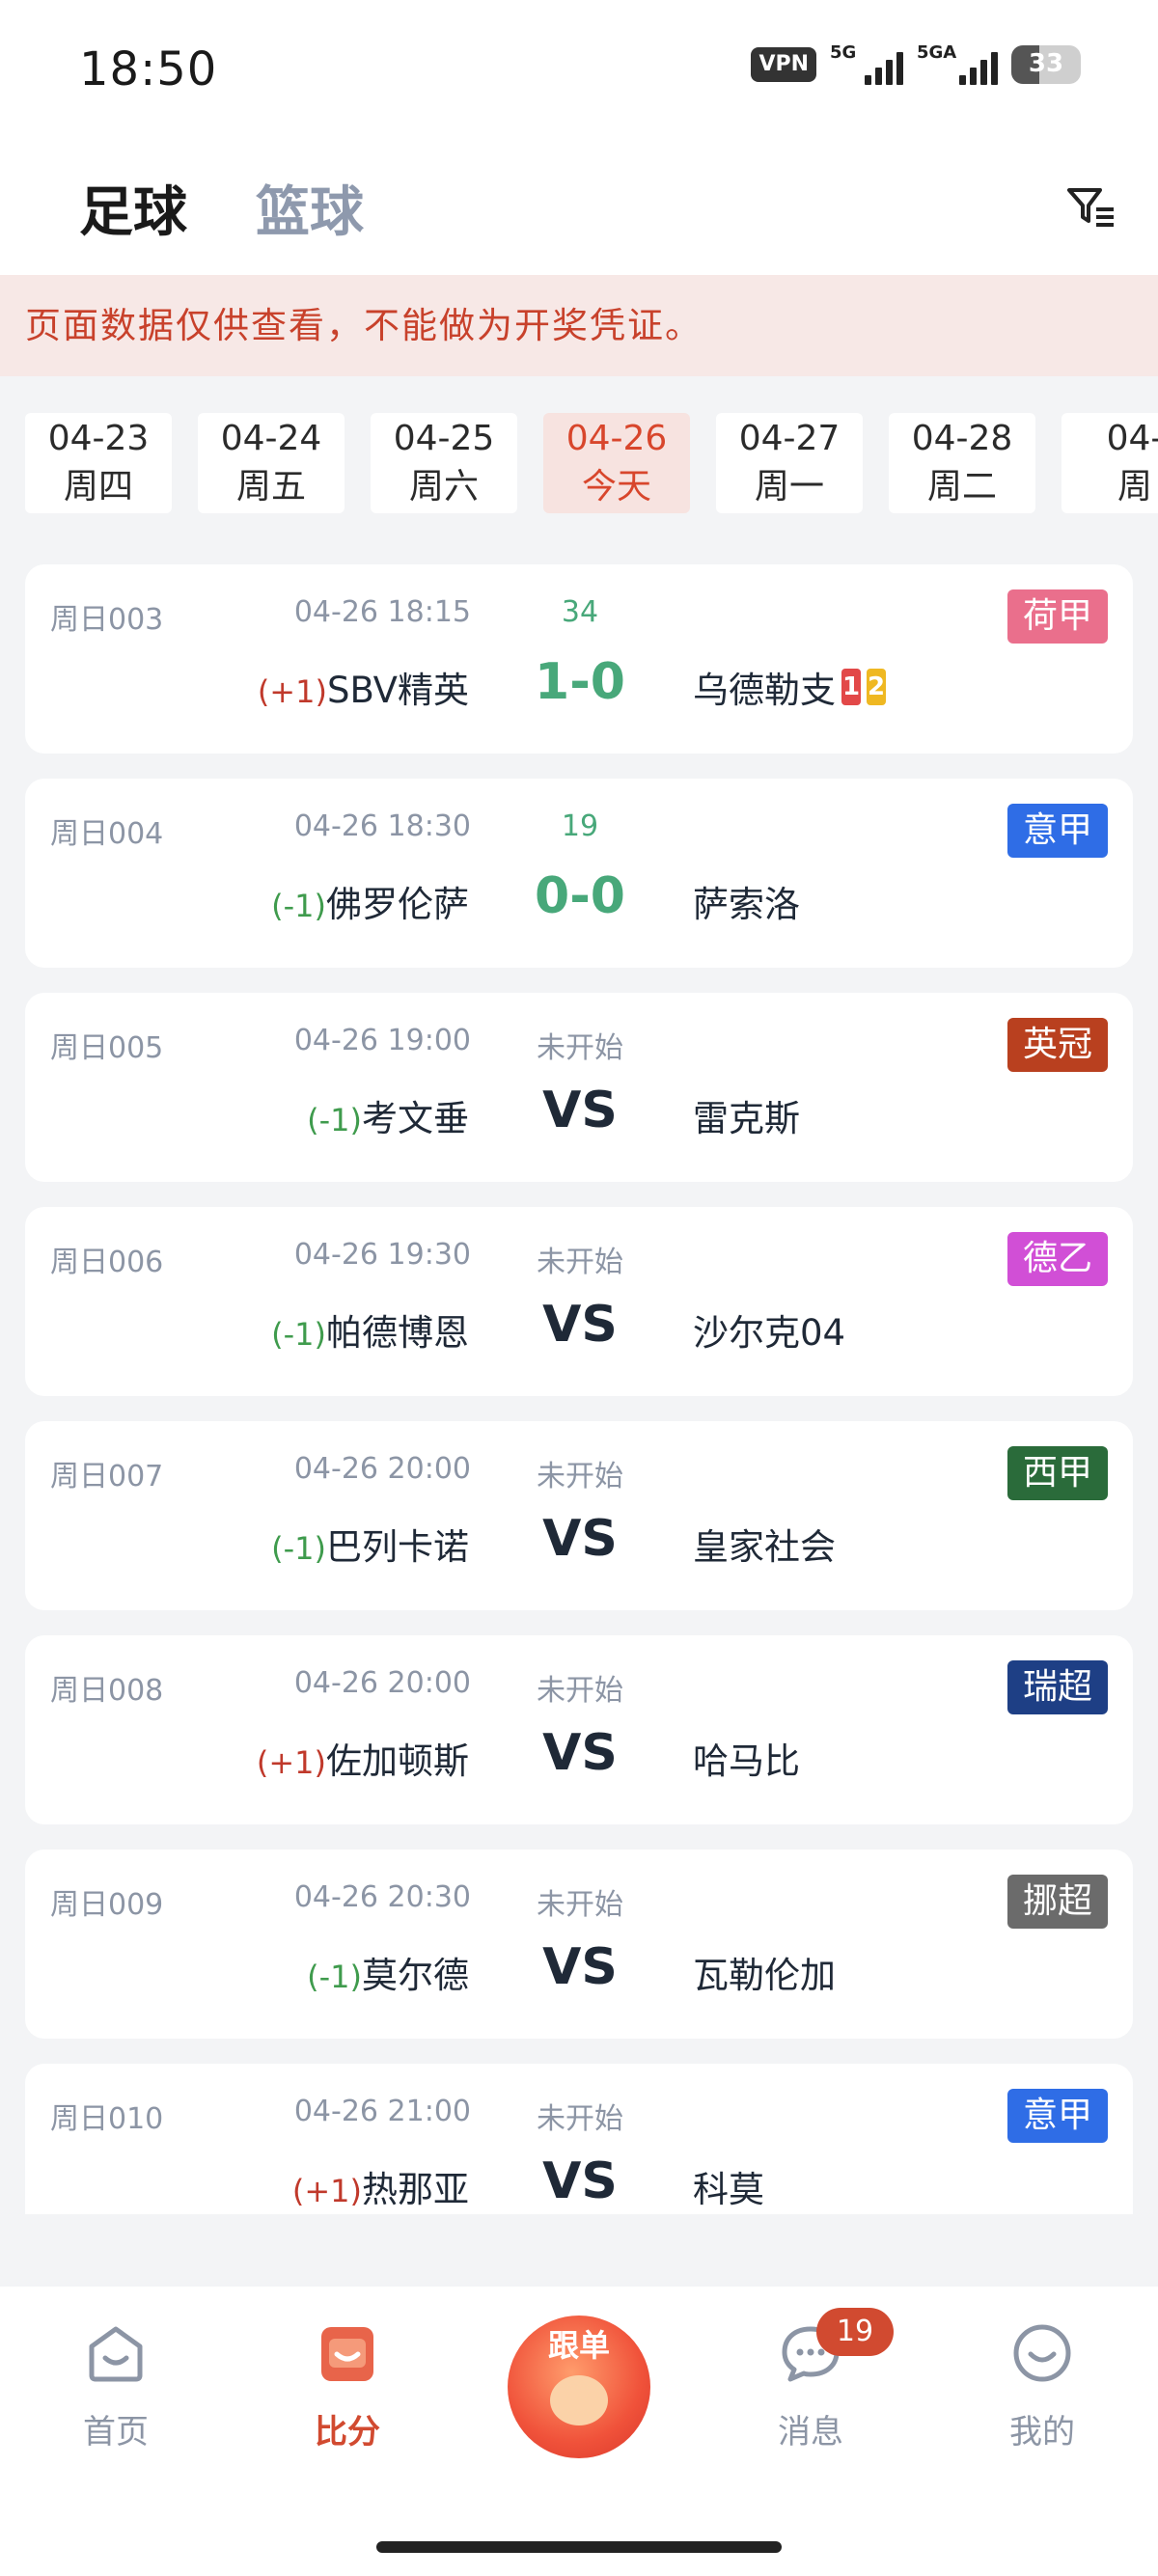  I want to click on home-team: (-1)帕德博恩, so click(370, 1330).